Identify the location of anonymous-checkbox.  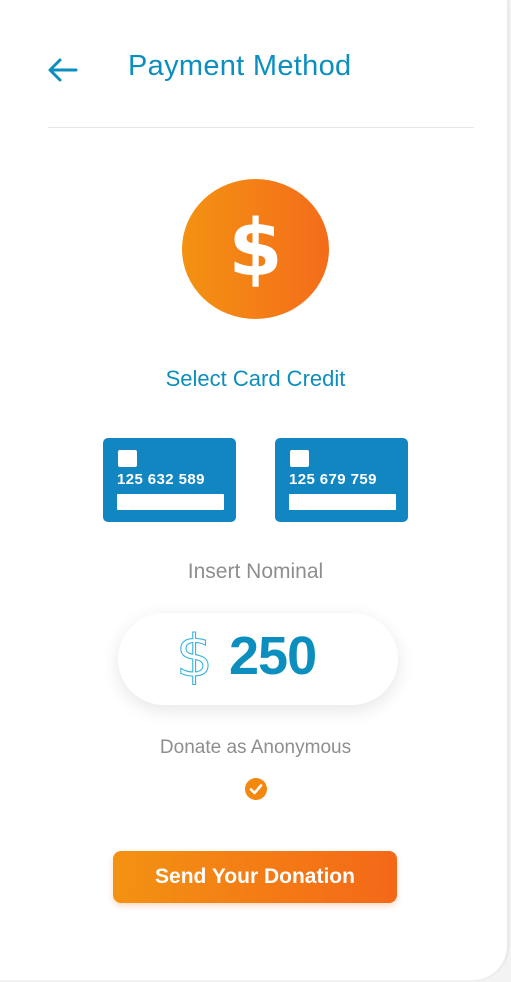
(256, 789).